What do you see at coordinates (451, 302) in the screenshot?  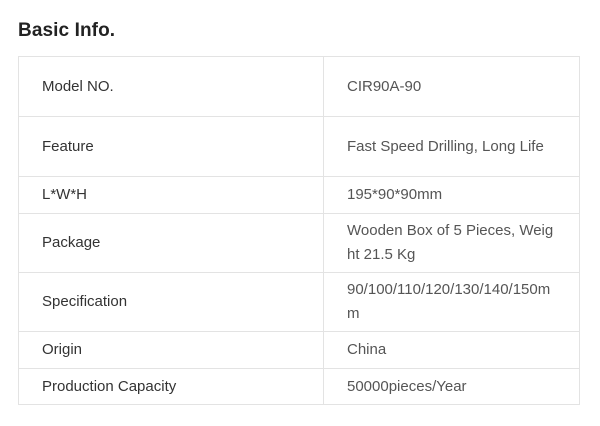 I see `row-value-specification: 90/100/110/120/130/140/150mm` at bounding box center [451, 302].